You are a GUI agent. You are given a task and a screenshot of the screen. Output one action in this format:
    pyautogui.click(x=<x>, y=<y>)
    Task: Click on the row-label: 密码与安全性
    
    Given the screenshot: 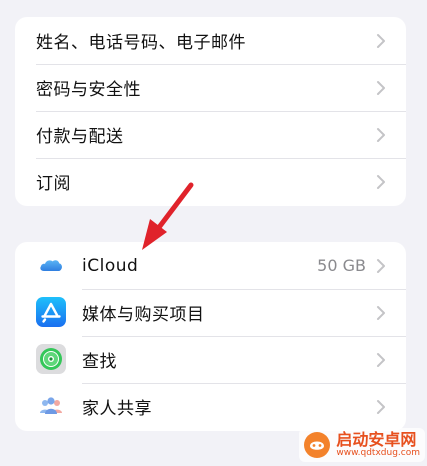 What is the action you would take?
    pyautogui.click(x=88, y=90)
    